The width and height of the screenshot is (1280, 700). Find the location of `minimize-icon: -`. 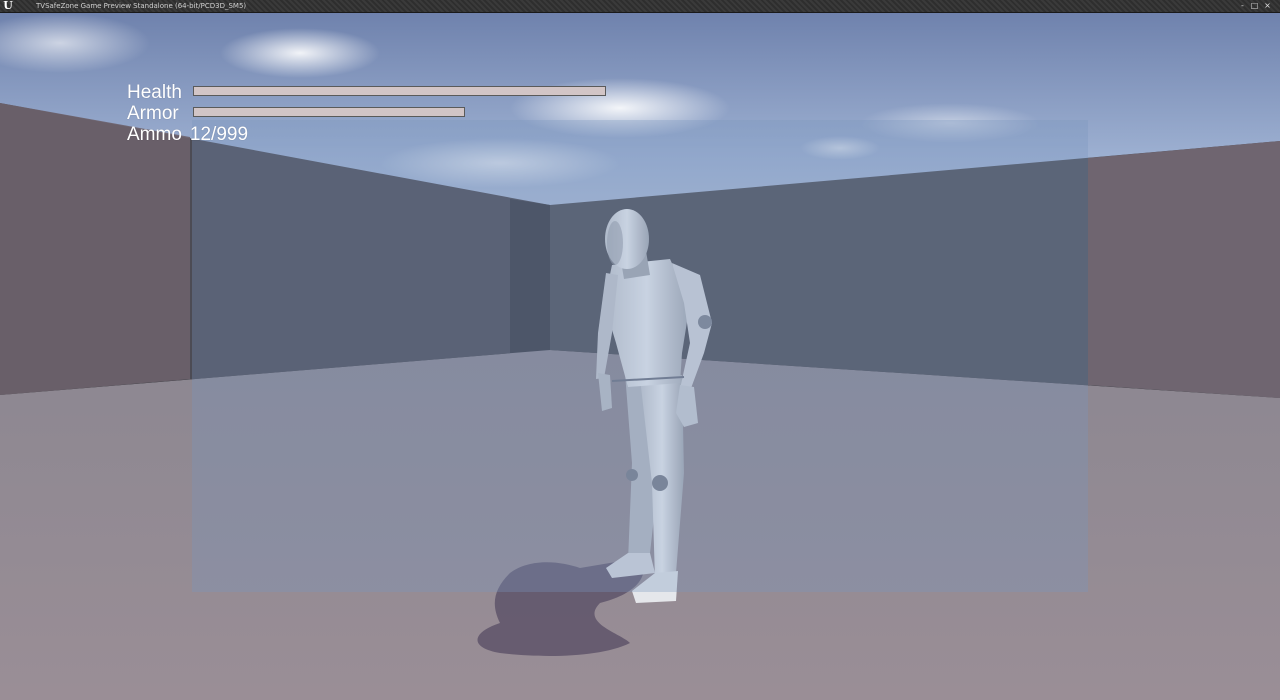

minimize-icon: - is located at coordinates (1242, 5).